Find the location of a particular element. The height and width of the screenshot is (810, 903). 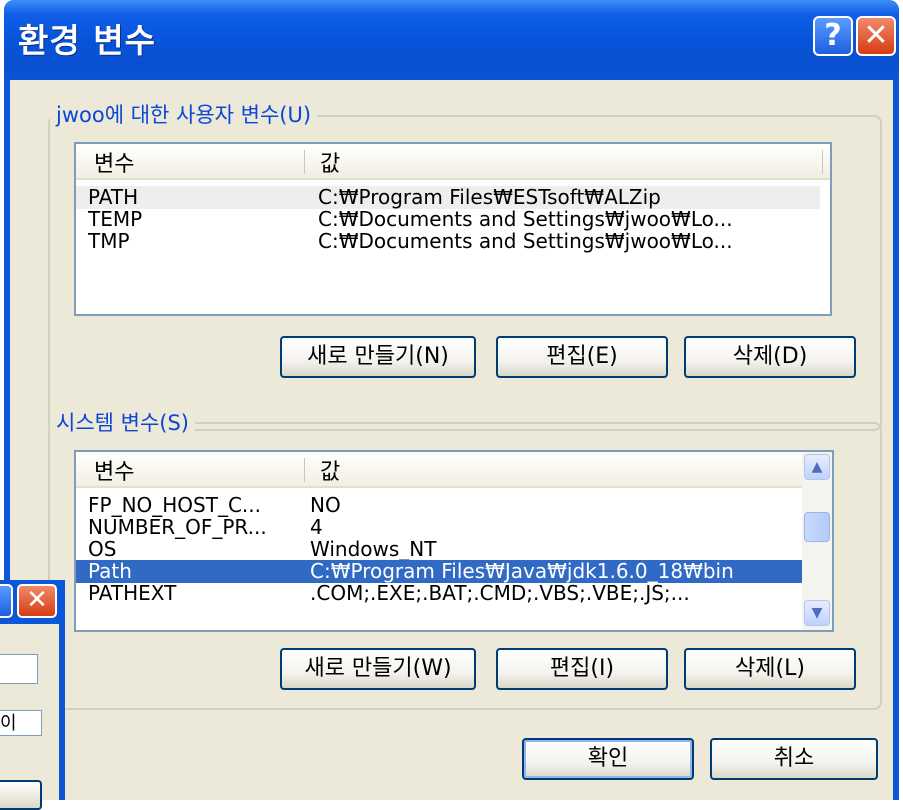

variable-value: Windows_NT is located at coordinates (373, 549).